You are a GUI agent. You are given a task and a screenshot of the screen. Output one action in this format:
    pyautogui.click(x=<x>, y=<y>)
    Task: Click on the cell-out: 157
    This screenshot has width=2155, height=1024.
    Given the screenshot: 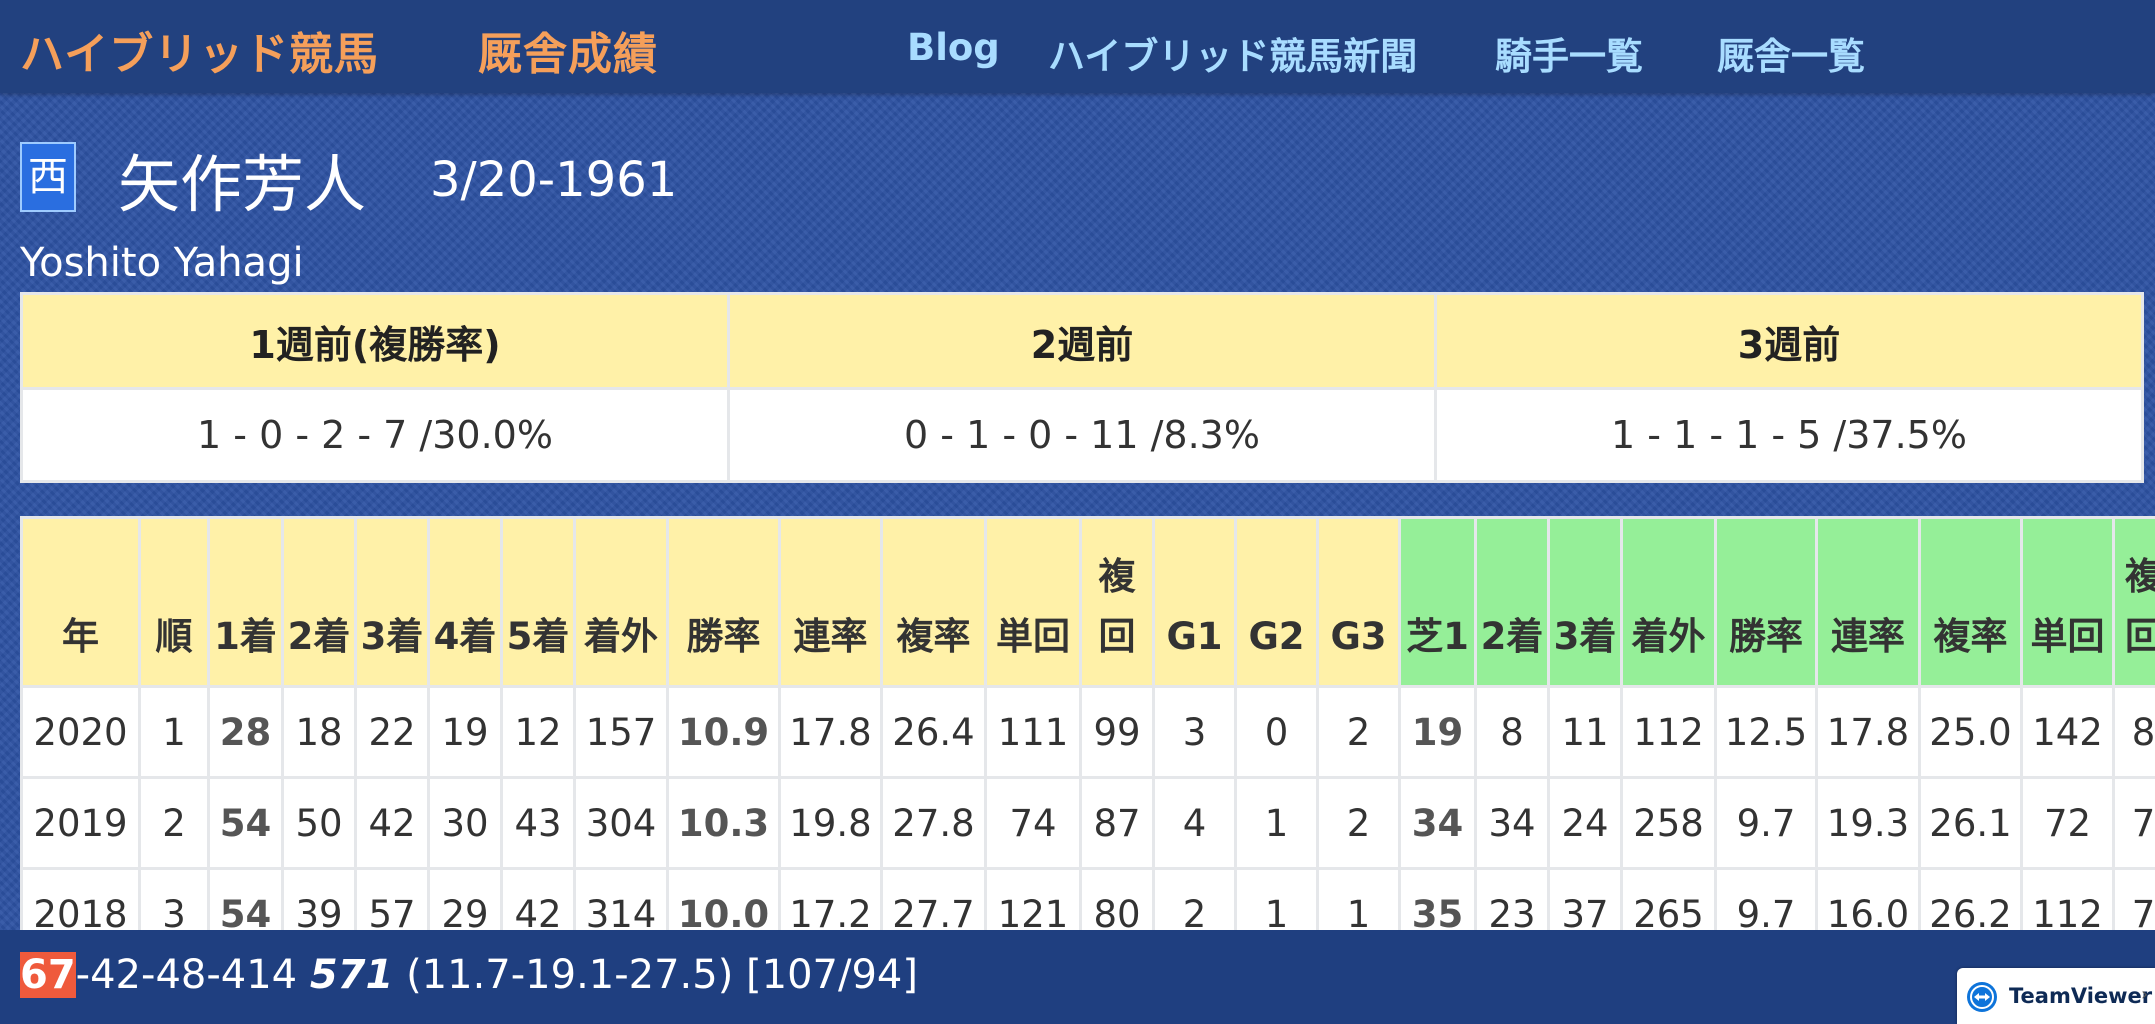 What is the action you would take?
    pyautogui.click(x=621, y=732)
    